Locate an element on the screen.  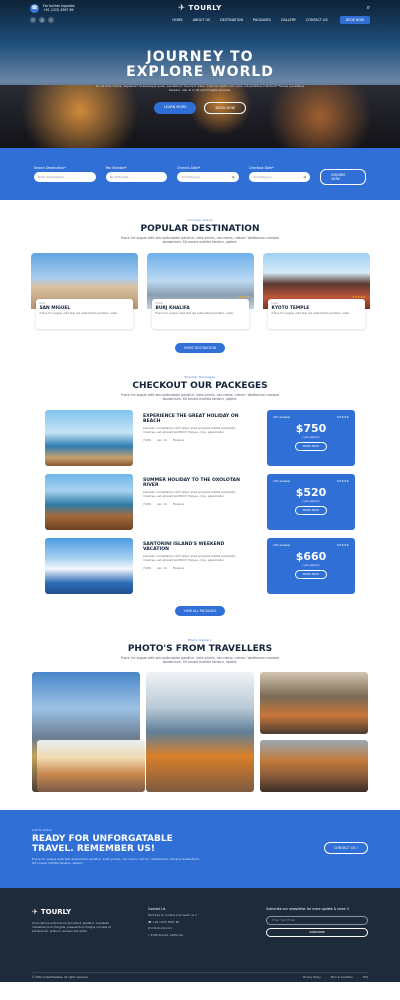
nav-item-gallery: GALLERY is located at coordinates (288, 20).